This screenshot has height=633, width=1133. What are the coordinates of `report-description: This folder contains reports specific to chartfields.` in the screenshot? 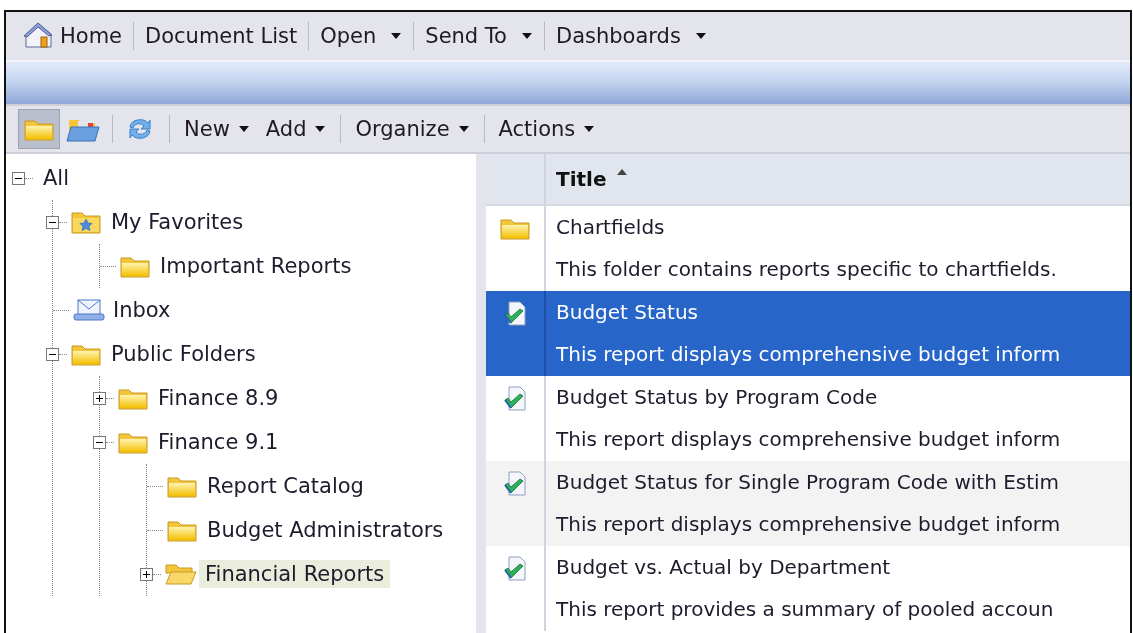 It's located at (806, 269).